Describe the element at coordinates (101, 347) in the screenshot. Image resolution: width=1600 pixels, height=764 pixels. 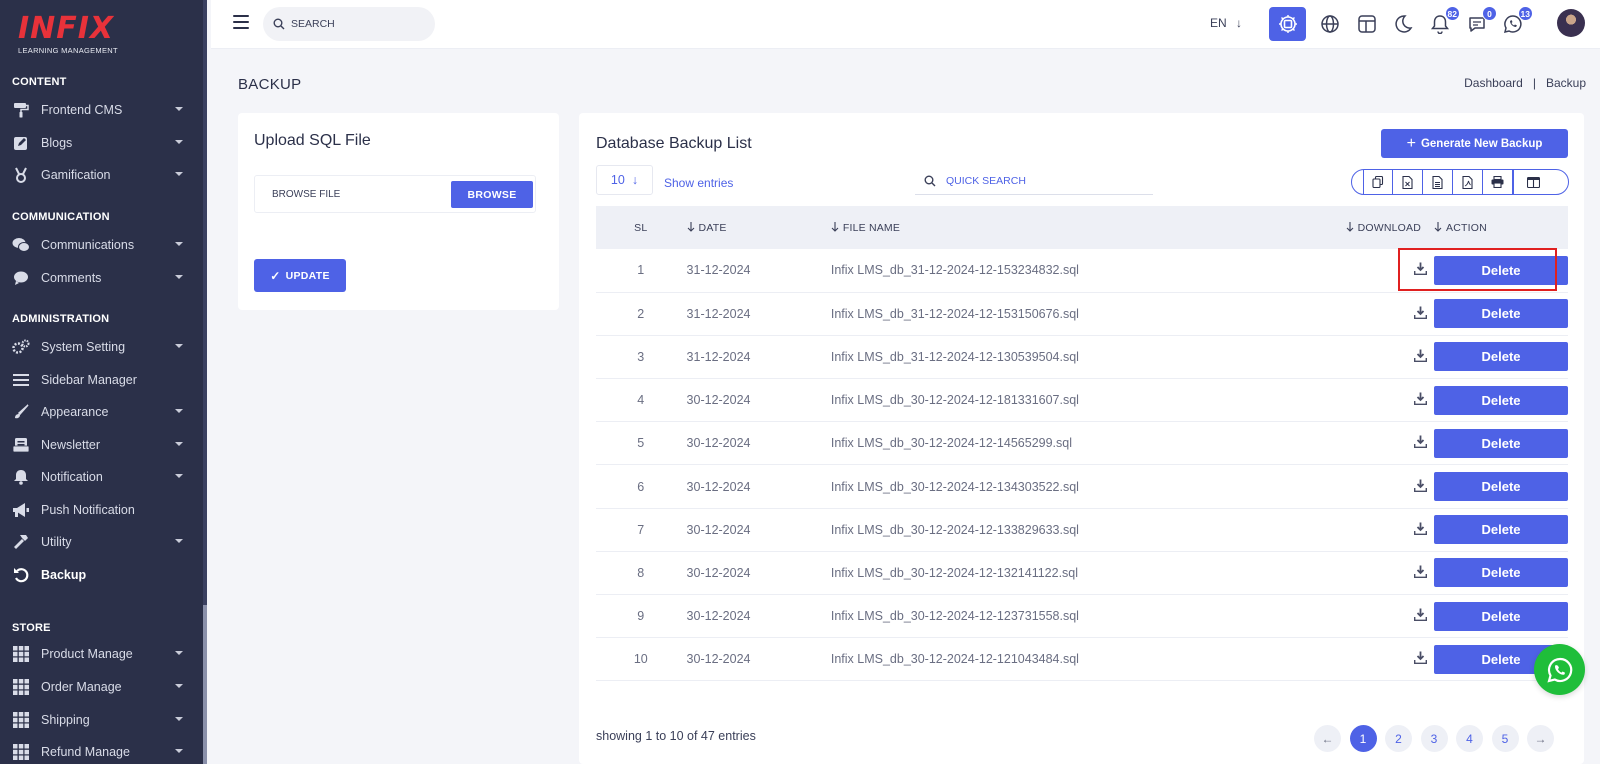
I see `sidebar-item-system-setting: System Setting` at that location.